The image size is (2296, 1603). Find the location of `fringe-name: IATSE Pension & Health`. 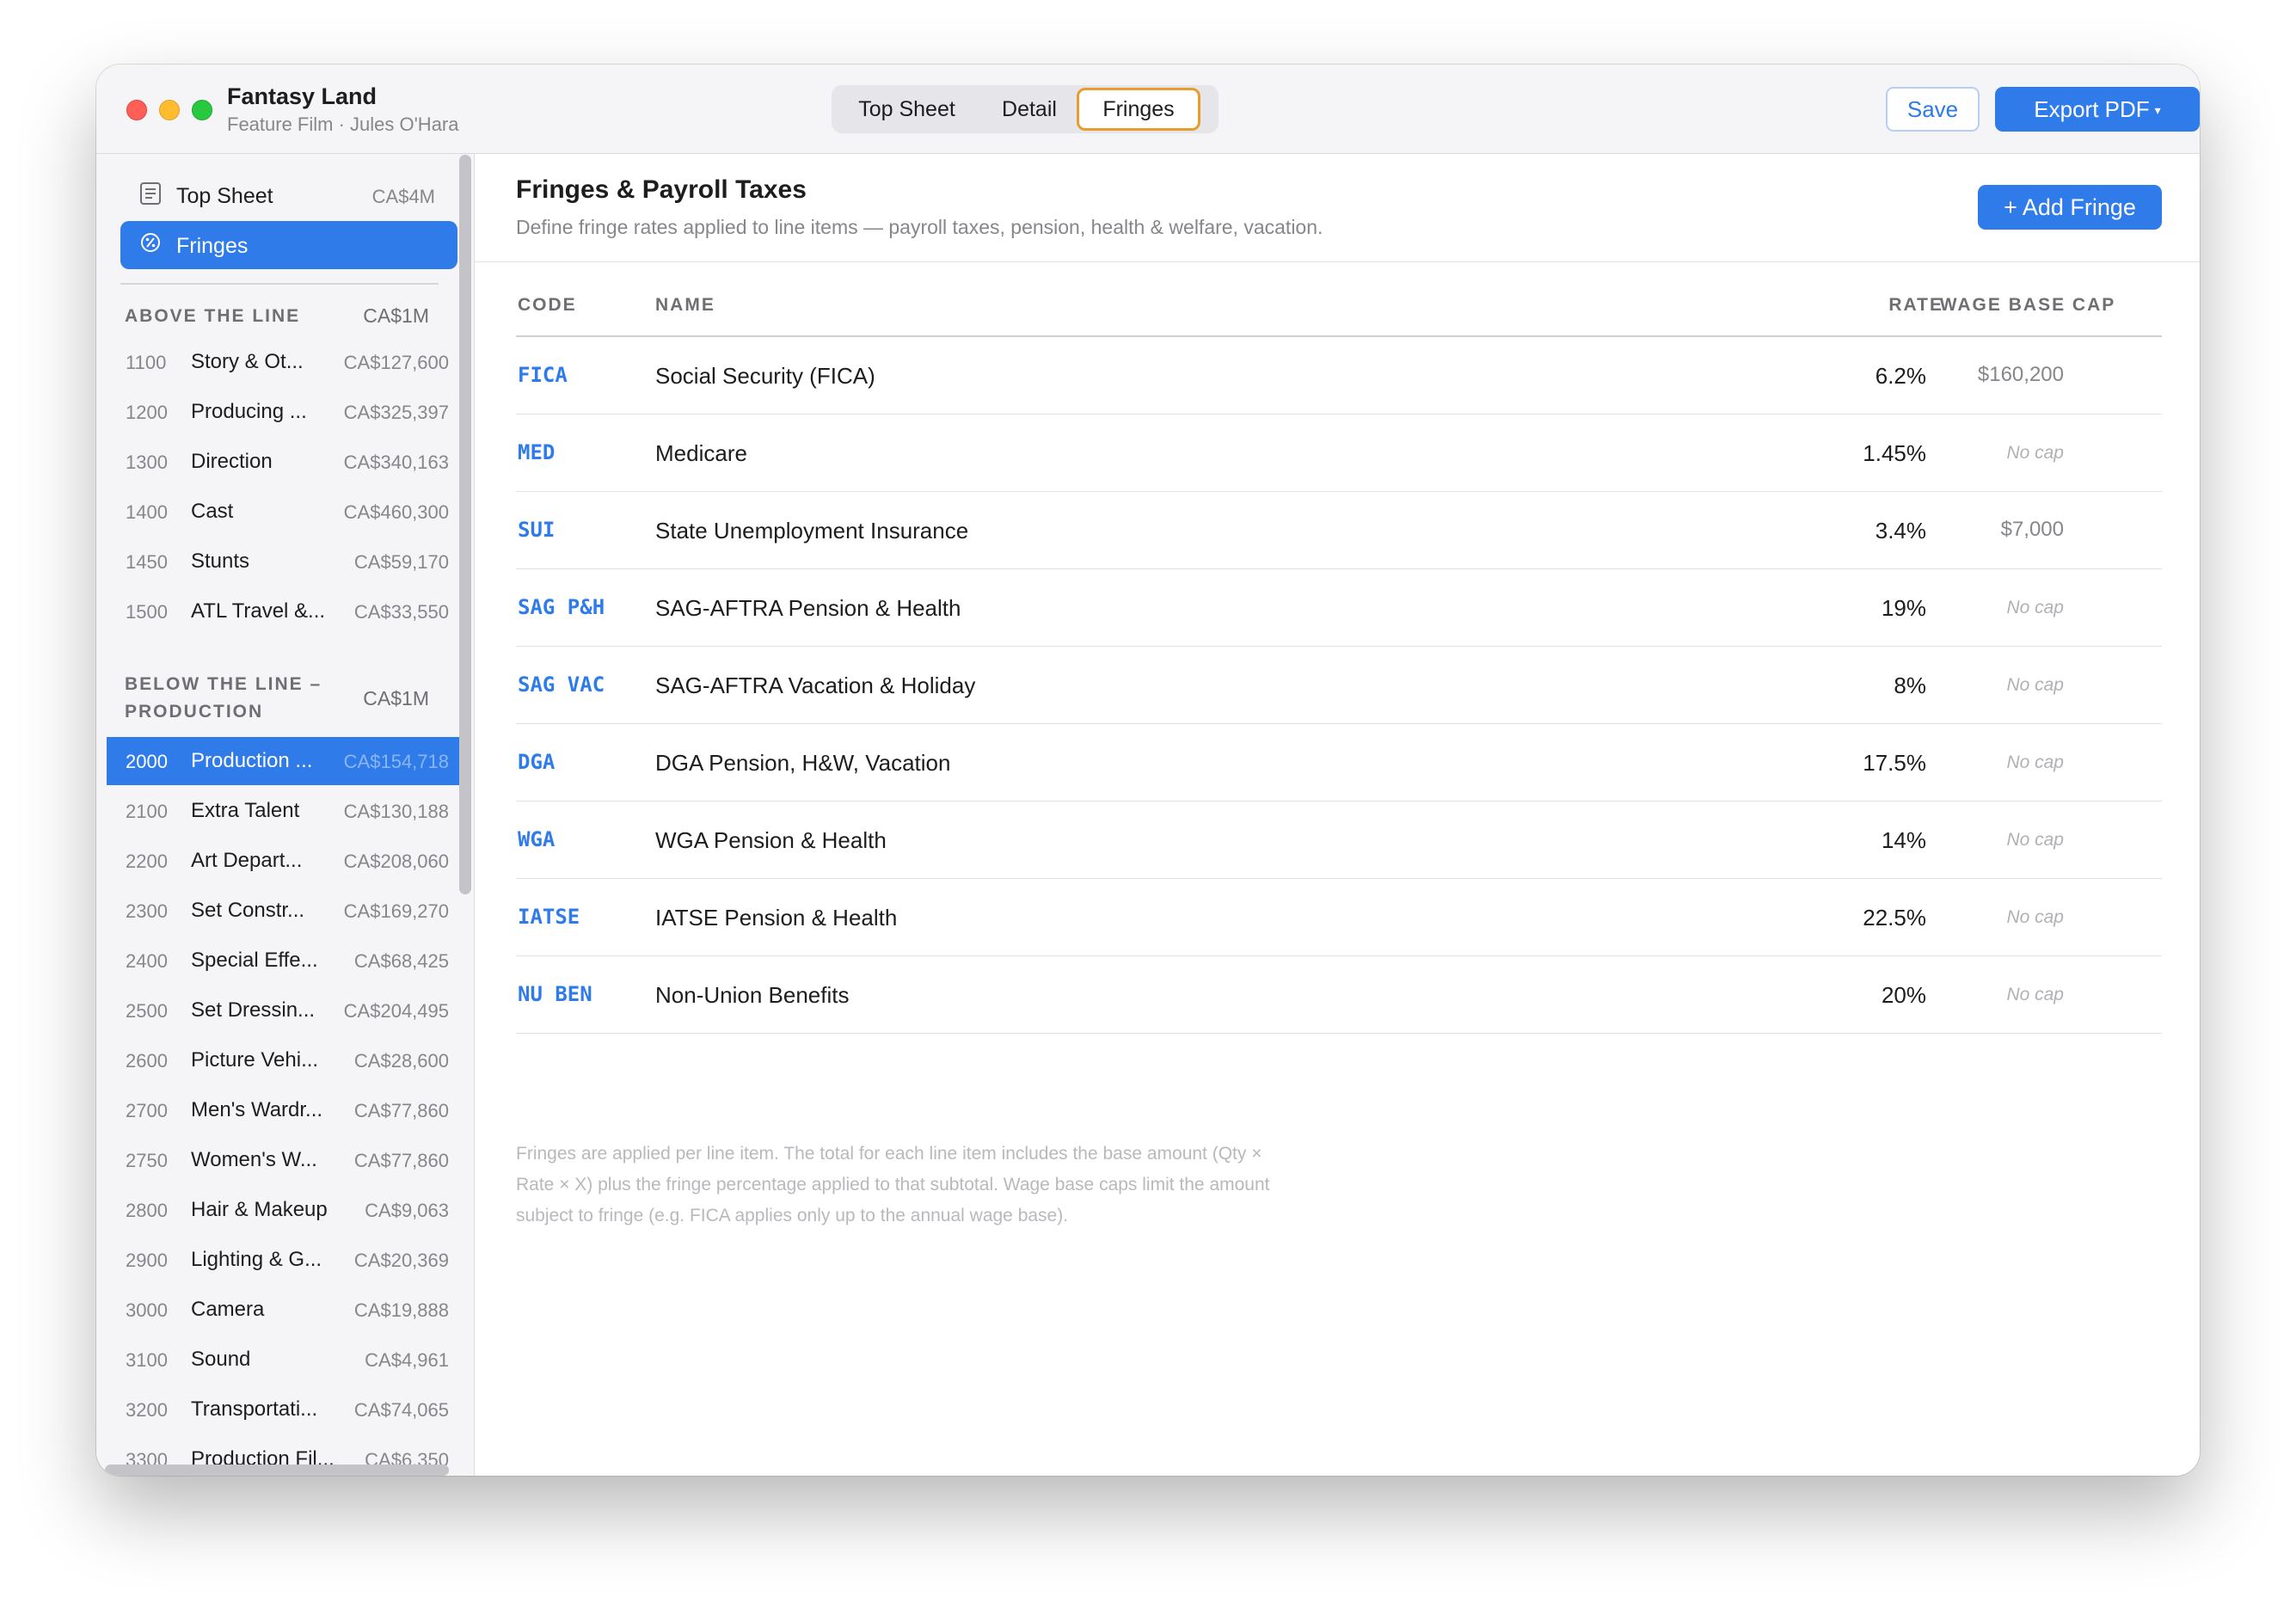

fringe-name: IATSE Pension & Health is located at coordinates (776, 918).